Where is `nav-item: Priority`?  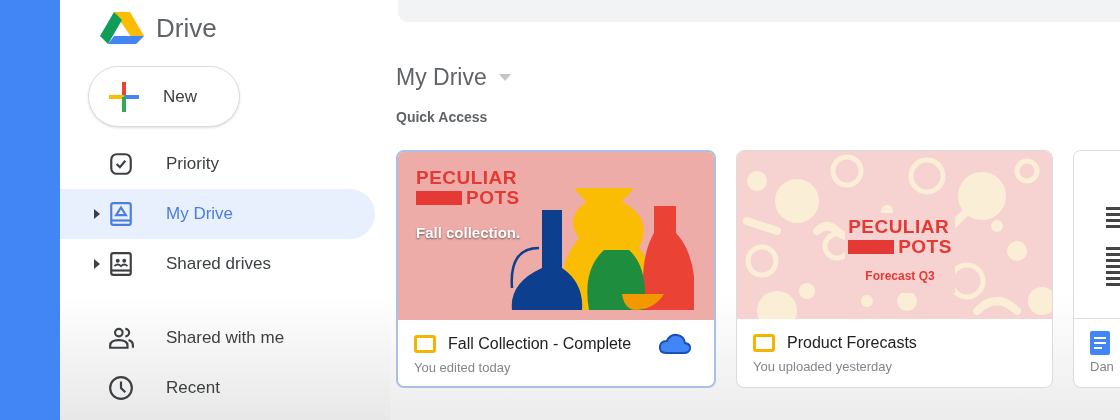 nav-item: Priority is located at coordinates (217, 164).